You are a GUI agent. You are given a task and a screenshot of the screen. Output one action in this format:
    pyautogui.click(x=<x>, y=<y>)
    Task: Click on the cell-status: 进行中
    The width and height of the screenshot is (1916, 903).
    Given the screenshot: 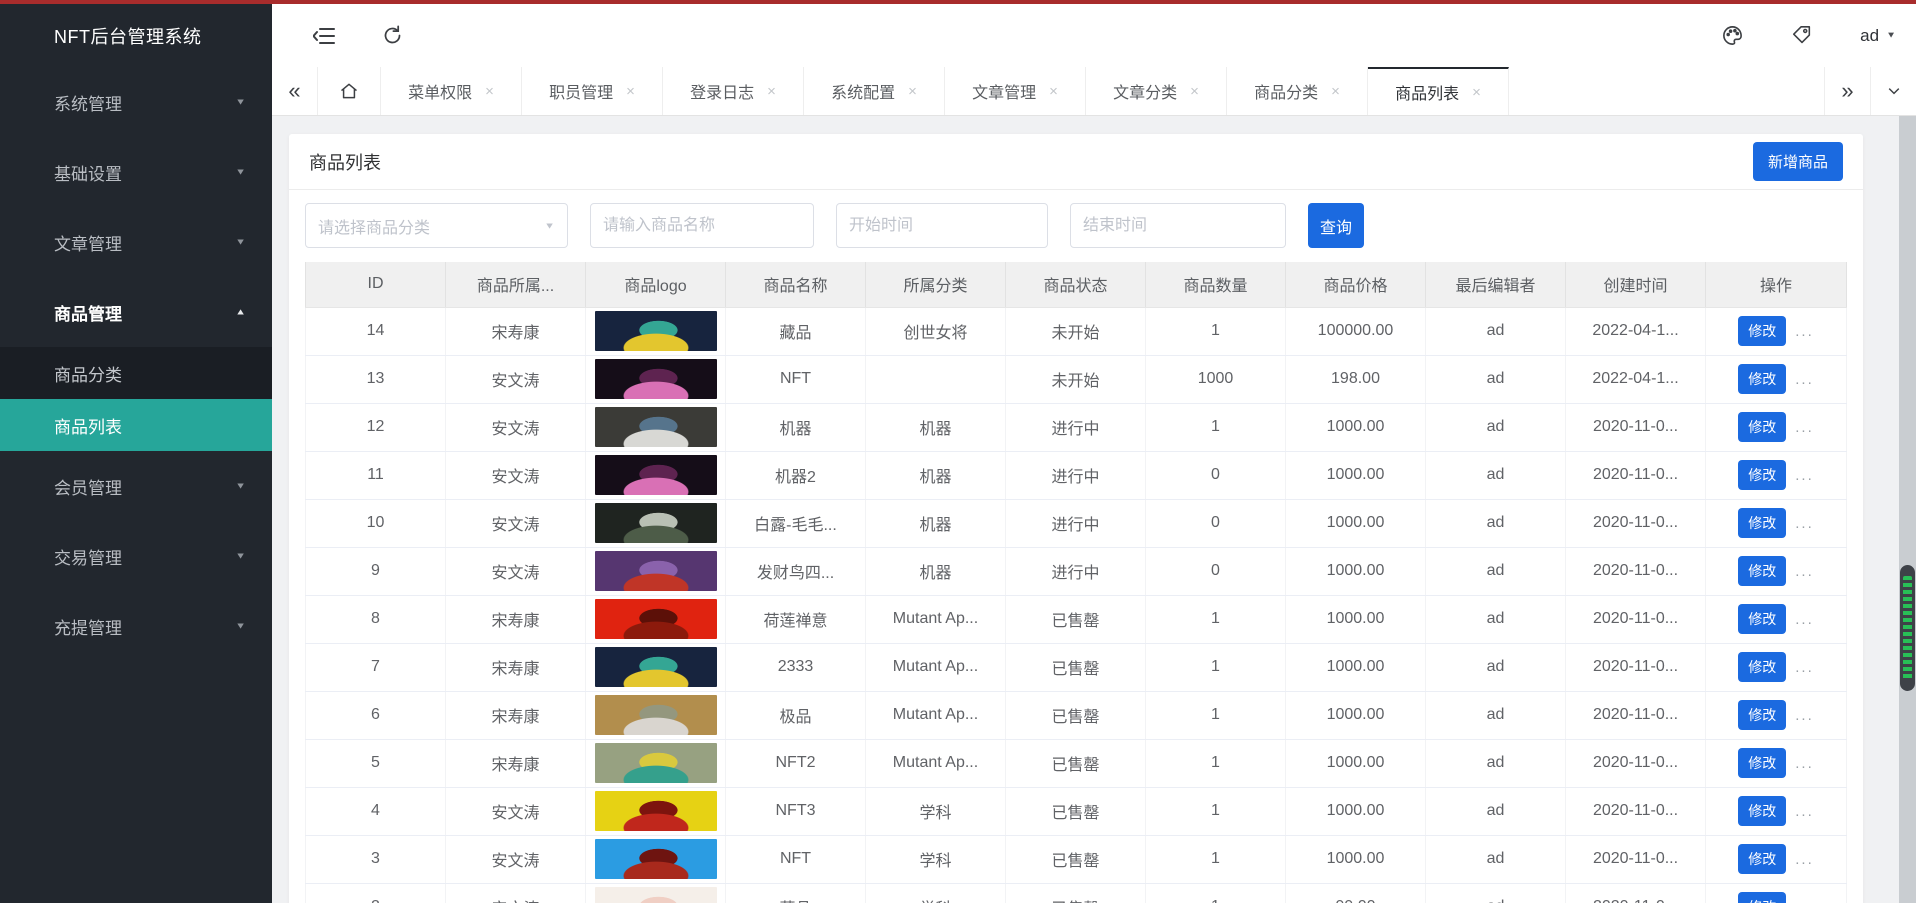 What is the action you would take?
    pyautogui.click(x=1075, y=475)
    